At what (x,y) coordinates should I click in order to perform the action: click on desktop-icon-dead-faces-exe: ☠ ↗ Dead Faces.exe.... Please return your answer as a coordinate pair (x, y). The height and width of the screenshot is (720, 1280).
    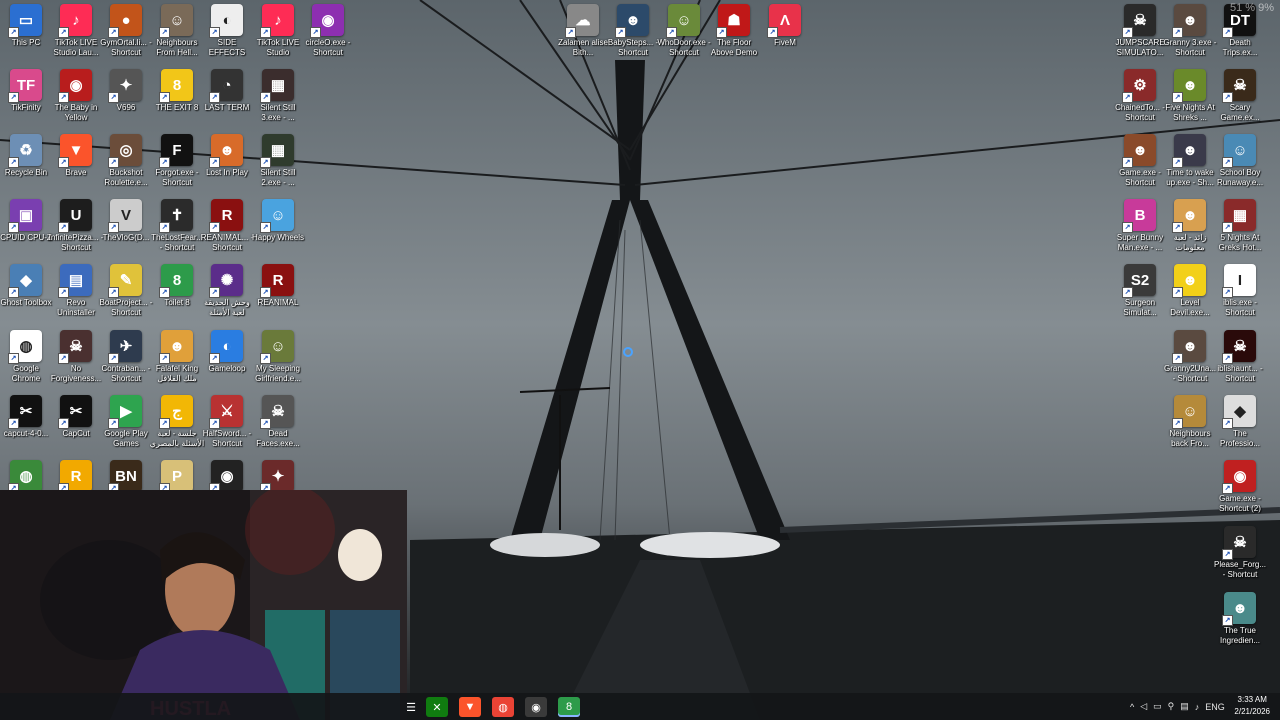
    Looking at the image, I should click on (278, 426).